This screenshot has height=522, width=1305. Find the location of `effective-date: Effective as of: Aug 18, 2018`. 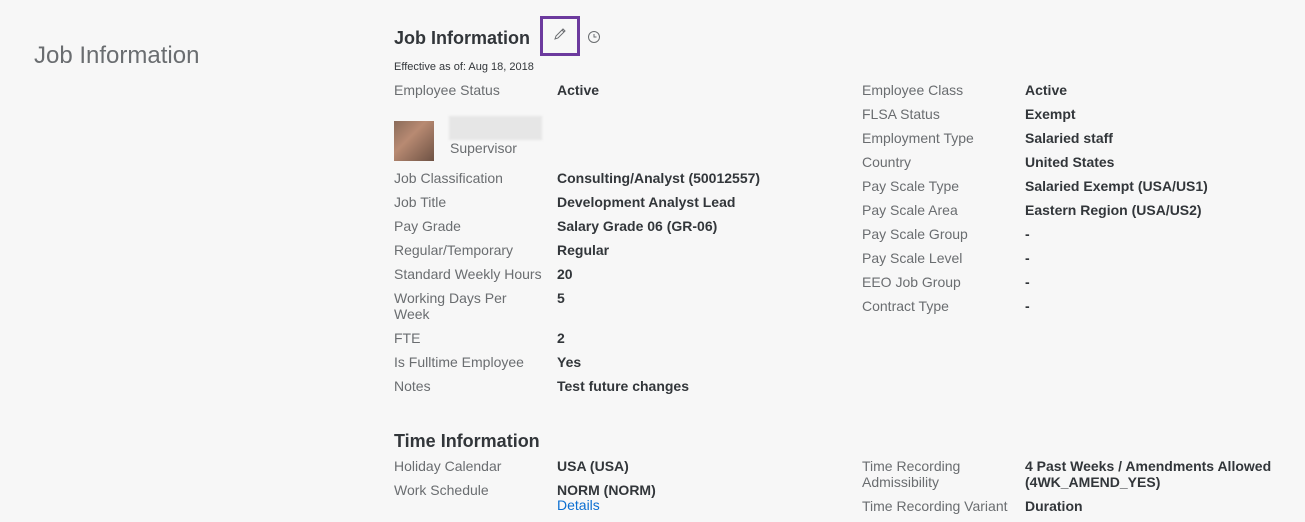

effective-date: Effective as of: Aug 18, 2018 is located at coordinates (464, 67).